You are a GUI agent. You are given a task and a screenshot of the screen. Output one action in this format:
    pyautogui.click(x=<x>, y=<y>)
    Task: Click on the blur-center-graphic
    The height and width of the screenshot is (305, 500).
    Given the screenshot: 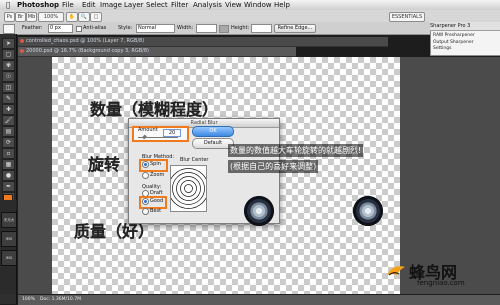 What is the action you would take?
    pyautogui.click(x=188, y=188)
    